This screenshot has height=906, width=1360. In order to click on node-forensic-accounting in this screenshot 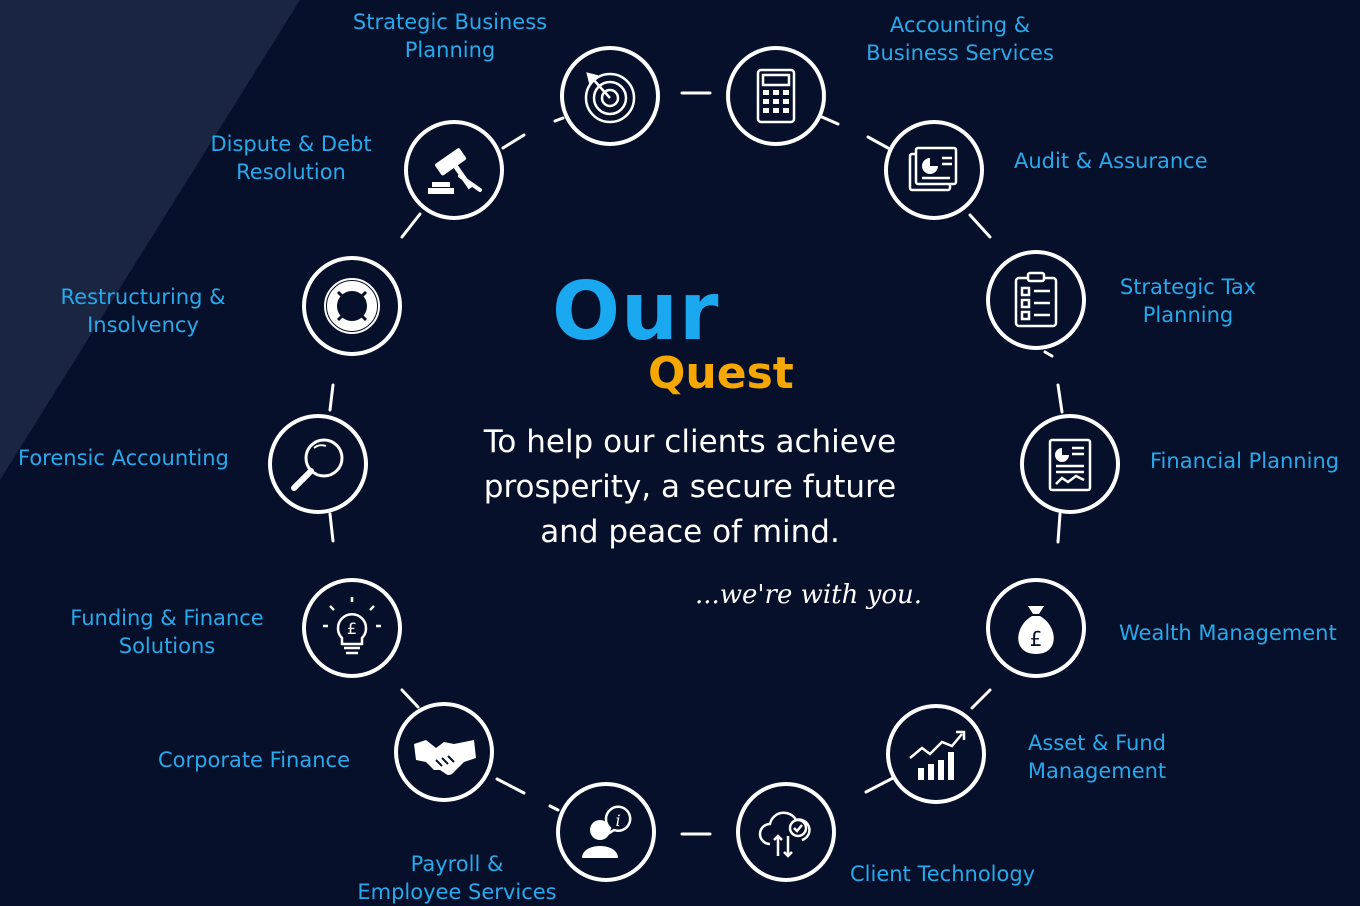, I will do `click(318, 464)`.